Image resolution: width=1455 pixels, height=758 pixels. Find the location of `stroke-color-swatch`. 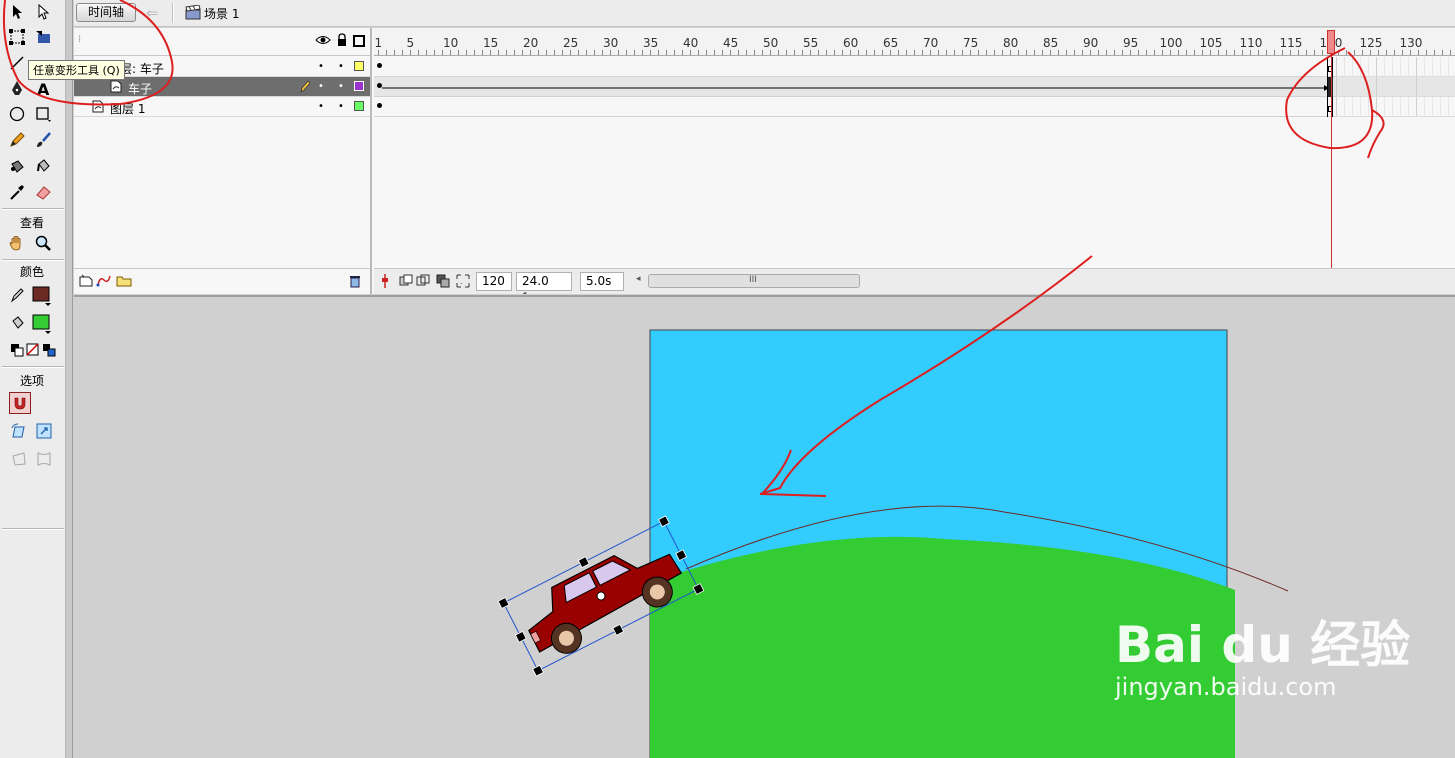

stroke-color-swatch is located at coordinates (41, 295).